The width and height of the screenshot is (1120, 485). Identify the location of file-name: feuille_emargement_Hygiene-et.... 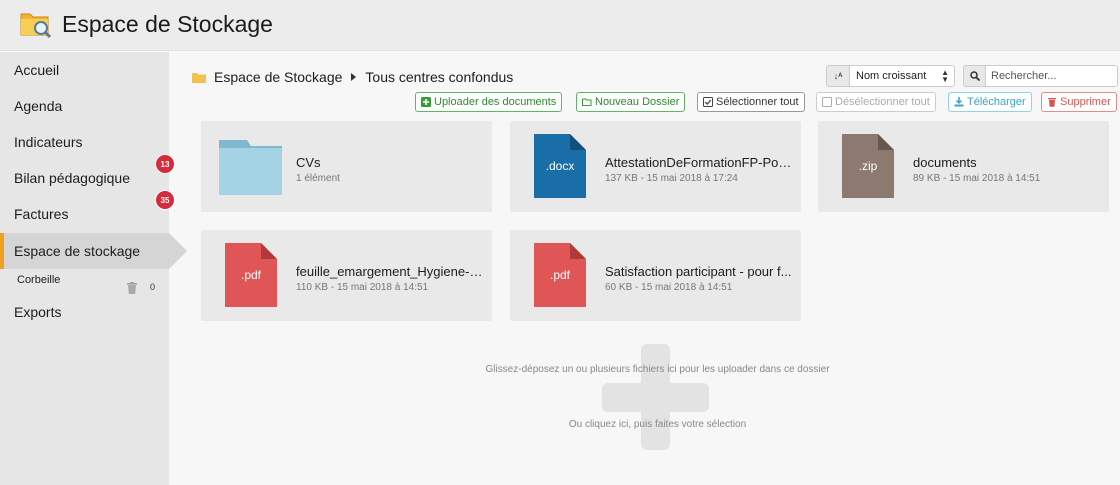
(391, 271).